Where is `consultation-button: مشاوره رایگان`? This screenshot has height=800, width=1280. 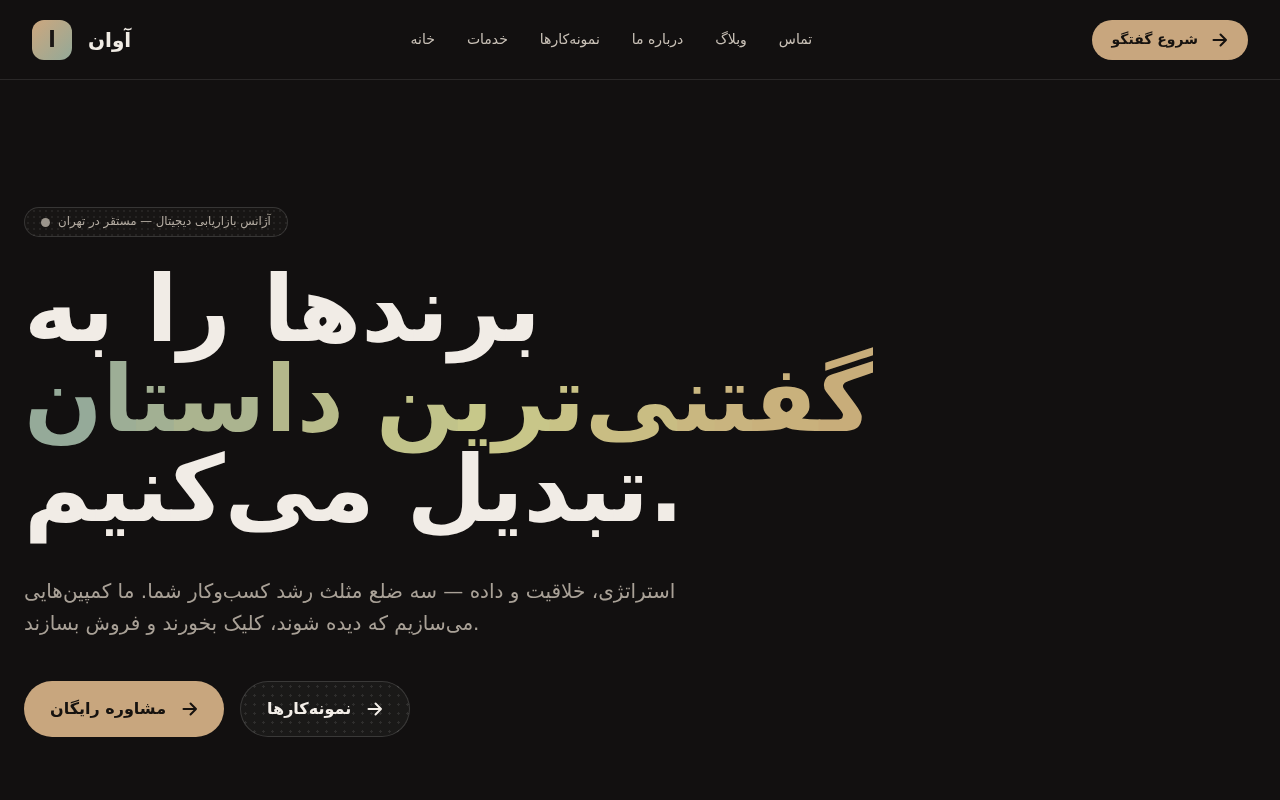
consultation-button: مشاوره رایگان is located at coordinates (124, 709).